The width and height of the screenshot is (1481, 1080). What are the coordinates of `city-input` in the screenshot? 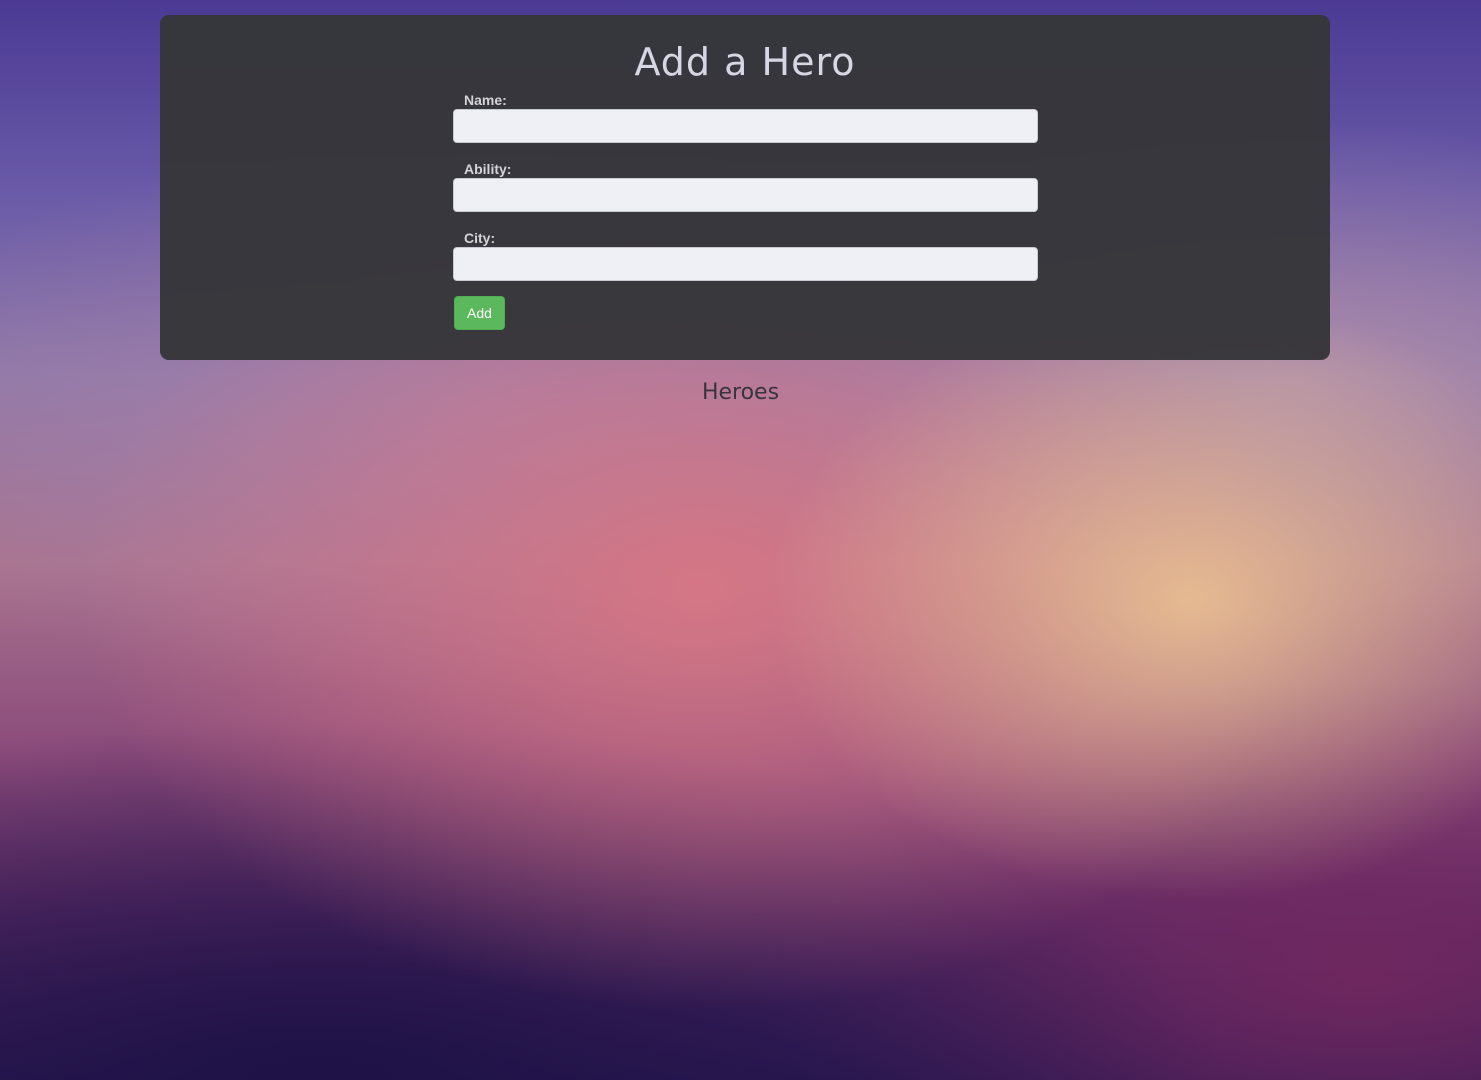 It's located at (745, 264).